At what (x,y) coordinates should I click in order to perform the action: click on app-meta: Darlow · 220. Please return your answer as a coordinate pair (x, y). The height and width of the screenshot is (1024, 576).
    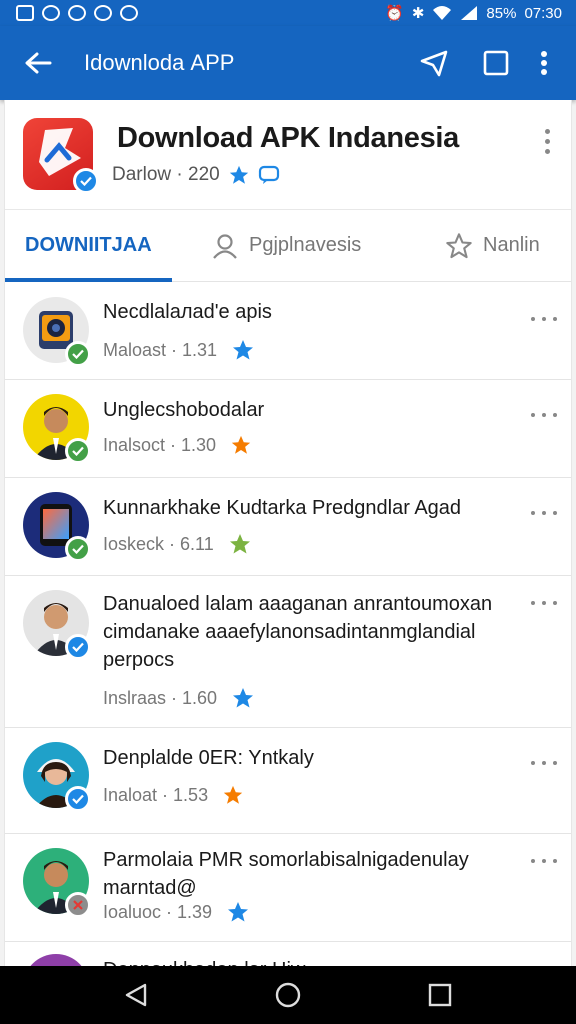
    Looking at the image, I should click on (196, 175).